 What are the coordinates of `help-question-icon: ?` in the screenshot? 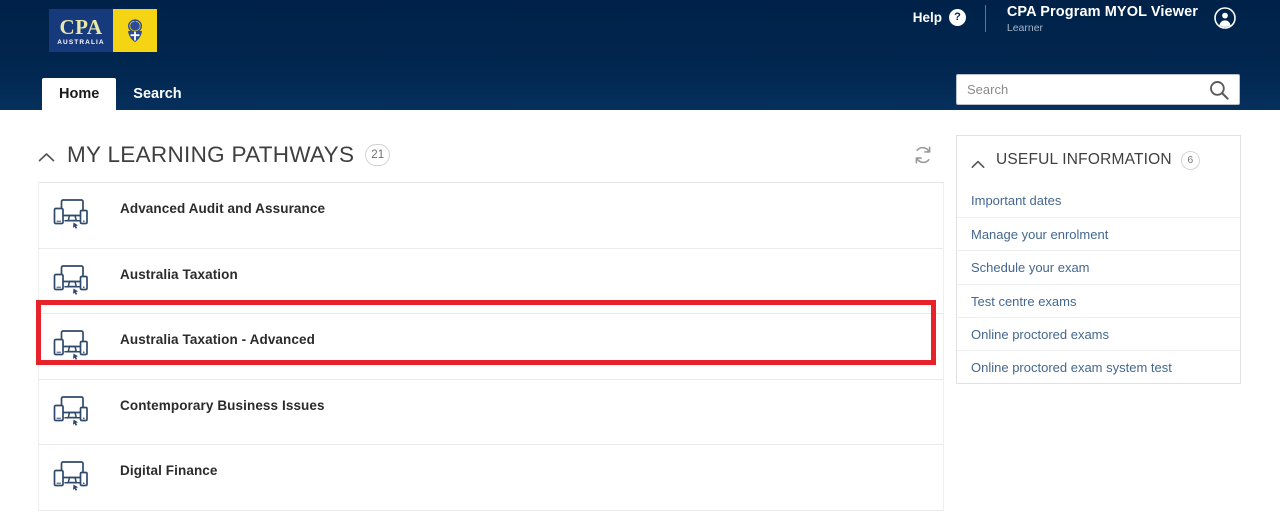 It's located at (957, 17).